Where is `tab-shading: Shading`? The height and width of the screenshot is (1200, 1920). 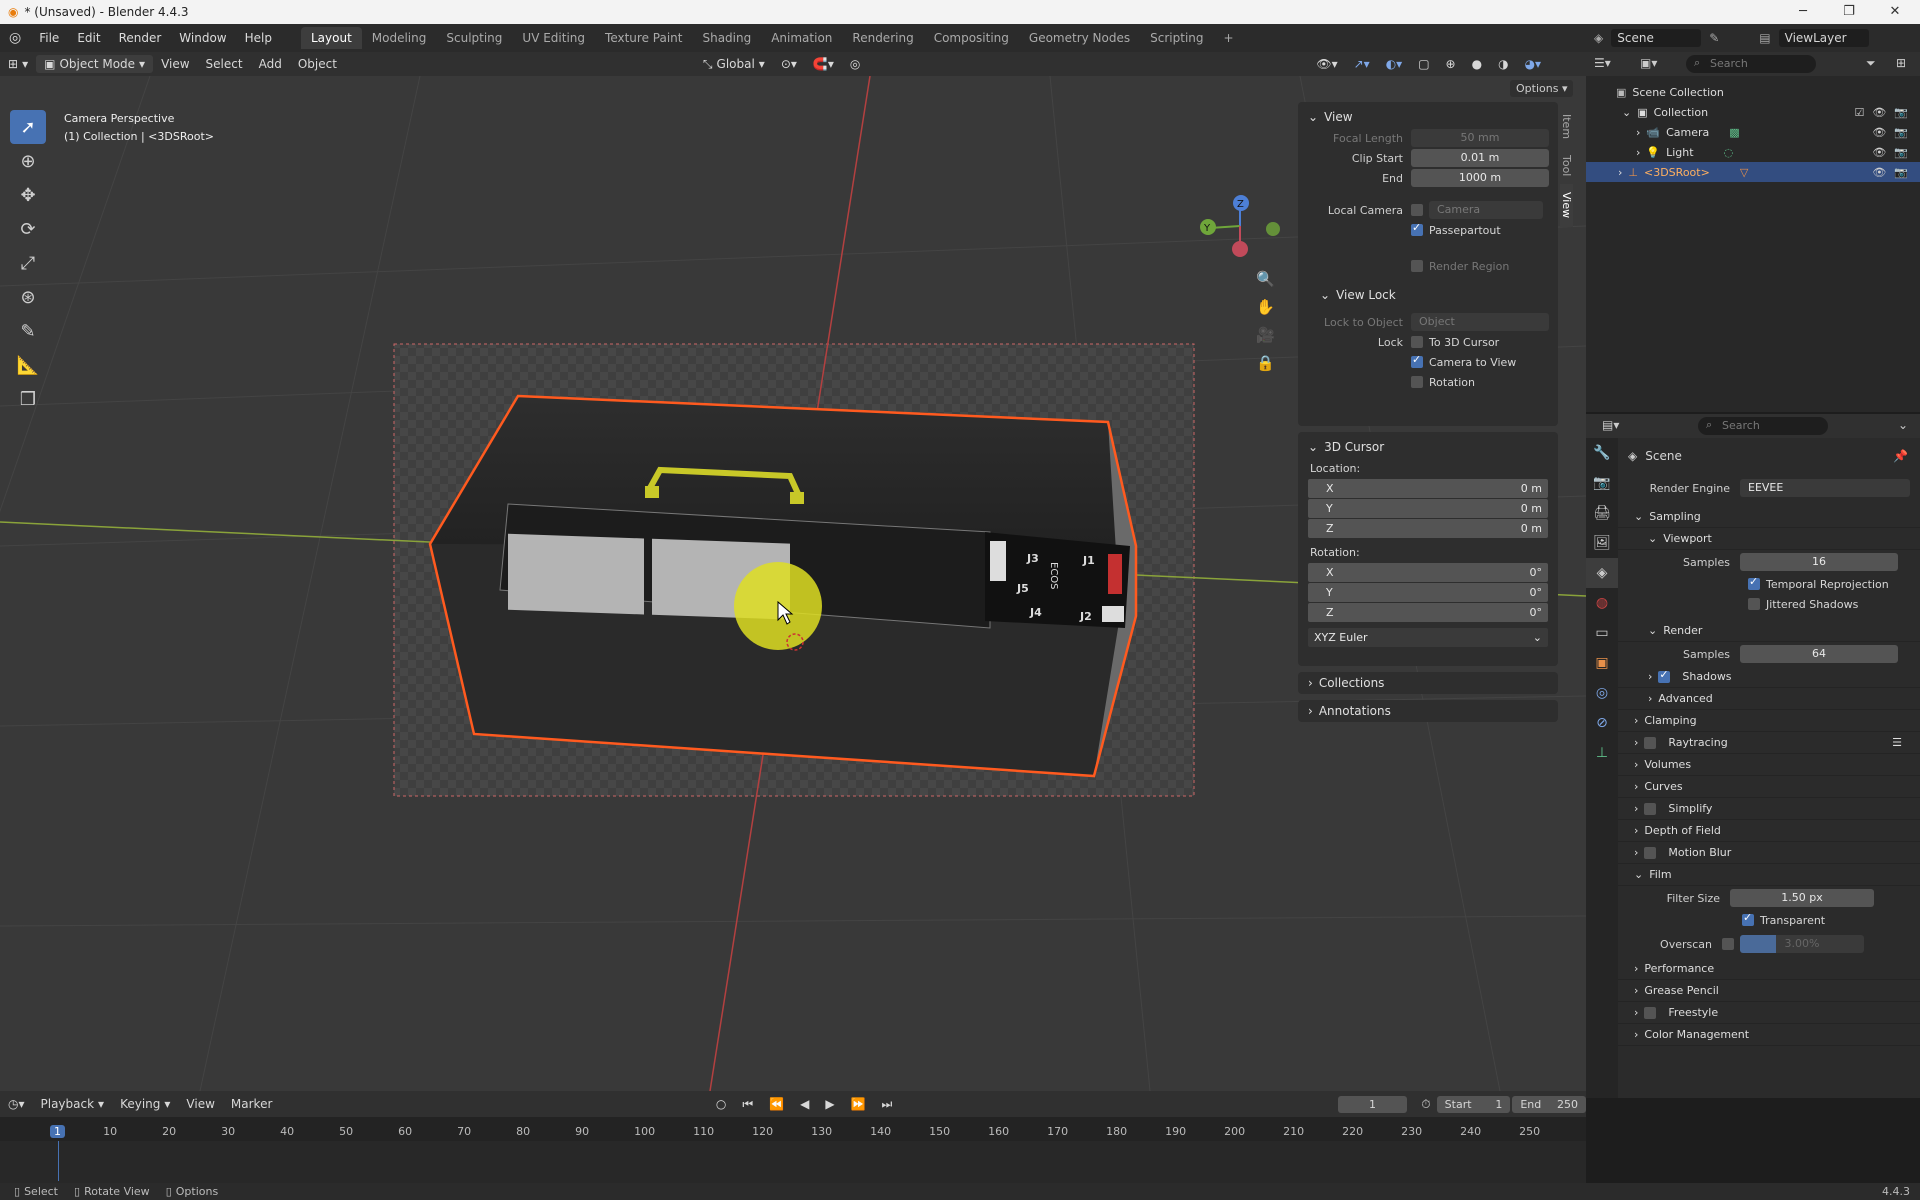
tab-shading: Shading is located at coordinates (726, 38).